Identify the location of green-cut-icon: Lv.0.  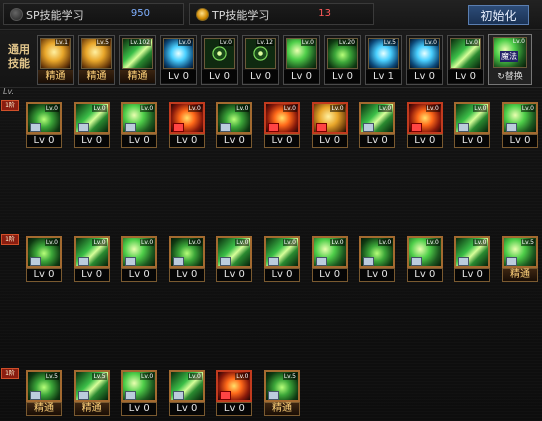
(282, 252).